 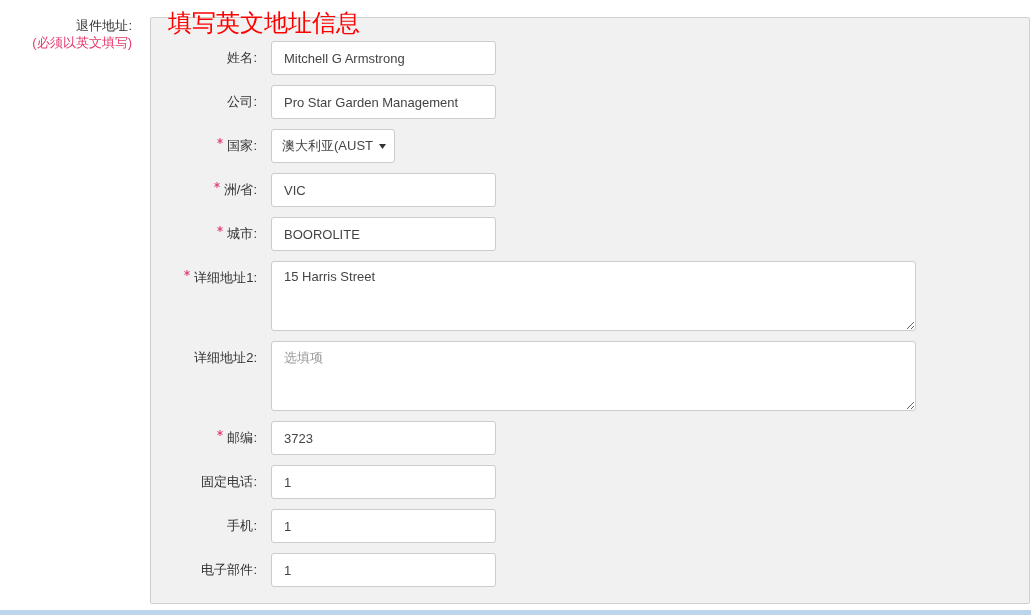 I want to click on field-label: 手机:, so click(x=241, y=525).